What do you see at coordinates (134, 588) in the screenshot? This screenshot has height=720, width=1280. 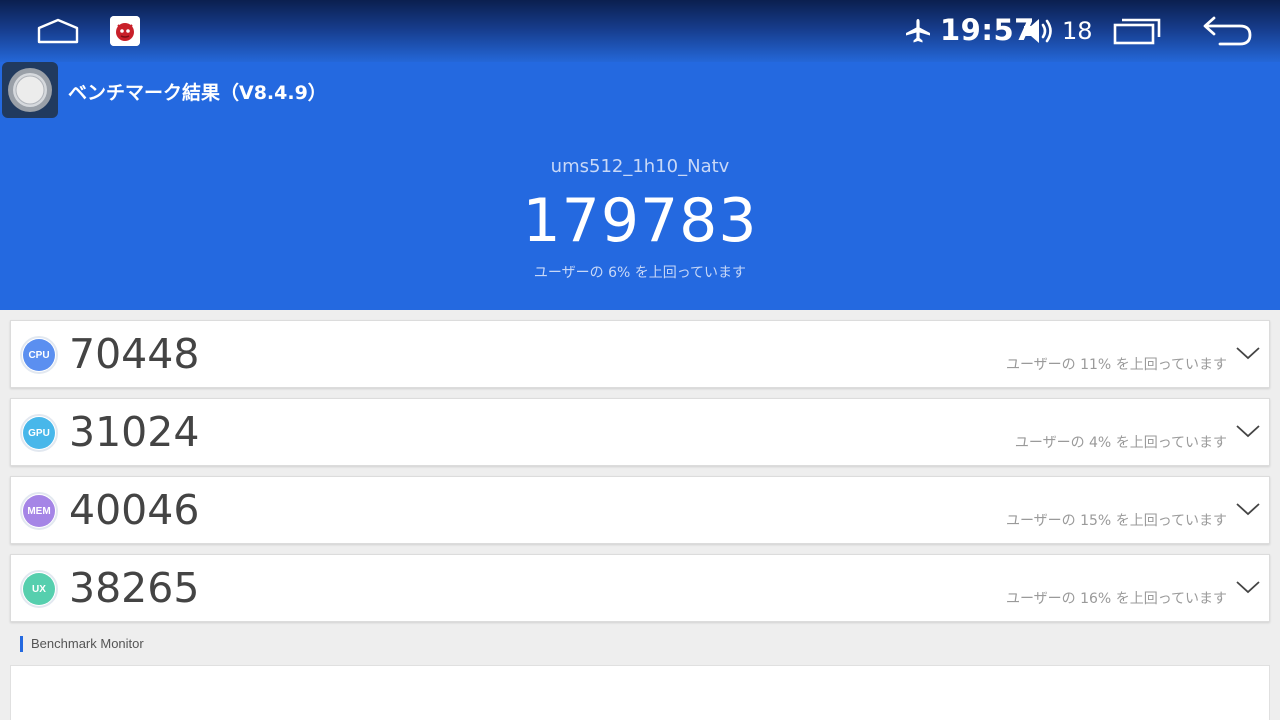 I see `ux-score: 38265` at bounding box center [134, 588].